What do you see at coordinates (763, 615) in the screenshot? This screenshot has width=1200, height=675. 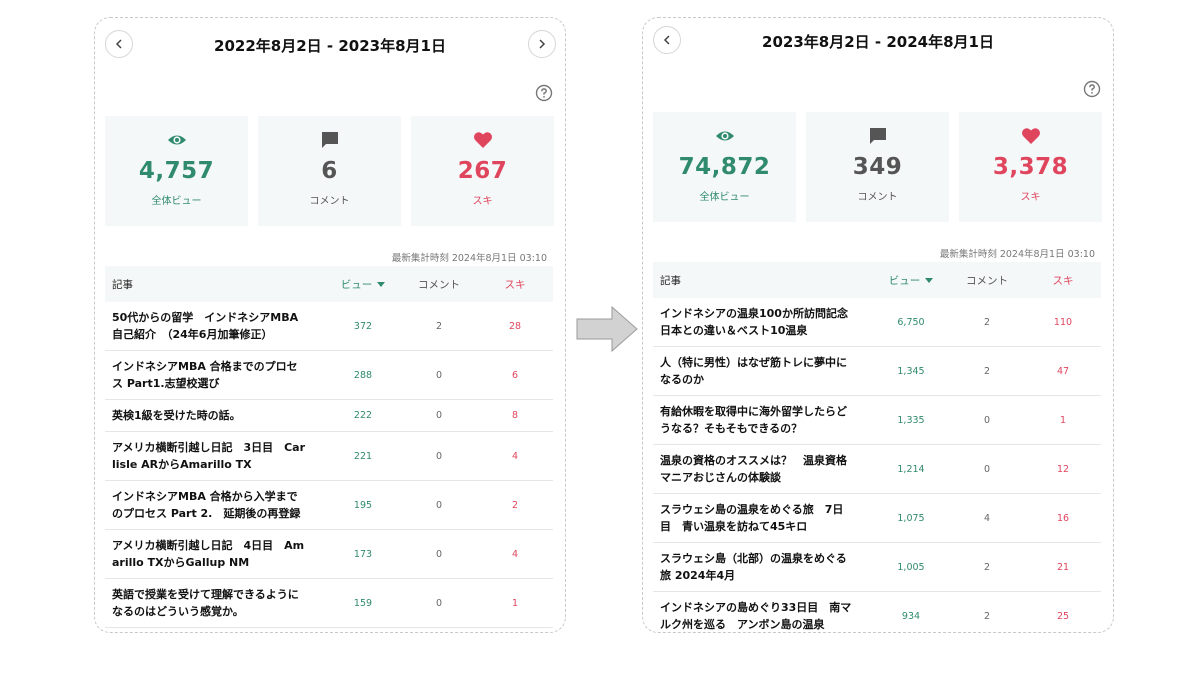 I see `article-title: インドネシアの島めぐり33日目 南マ ルク州を巡る アンボン島の温泉` at bounding box center [763, 615].